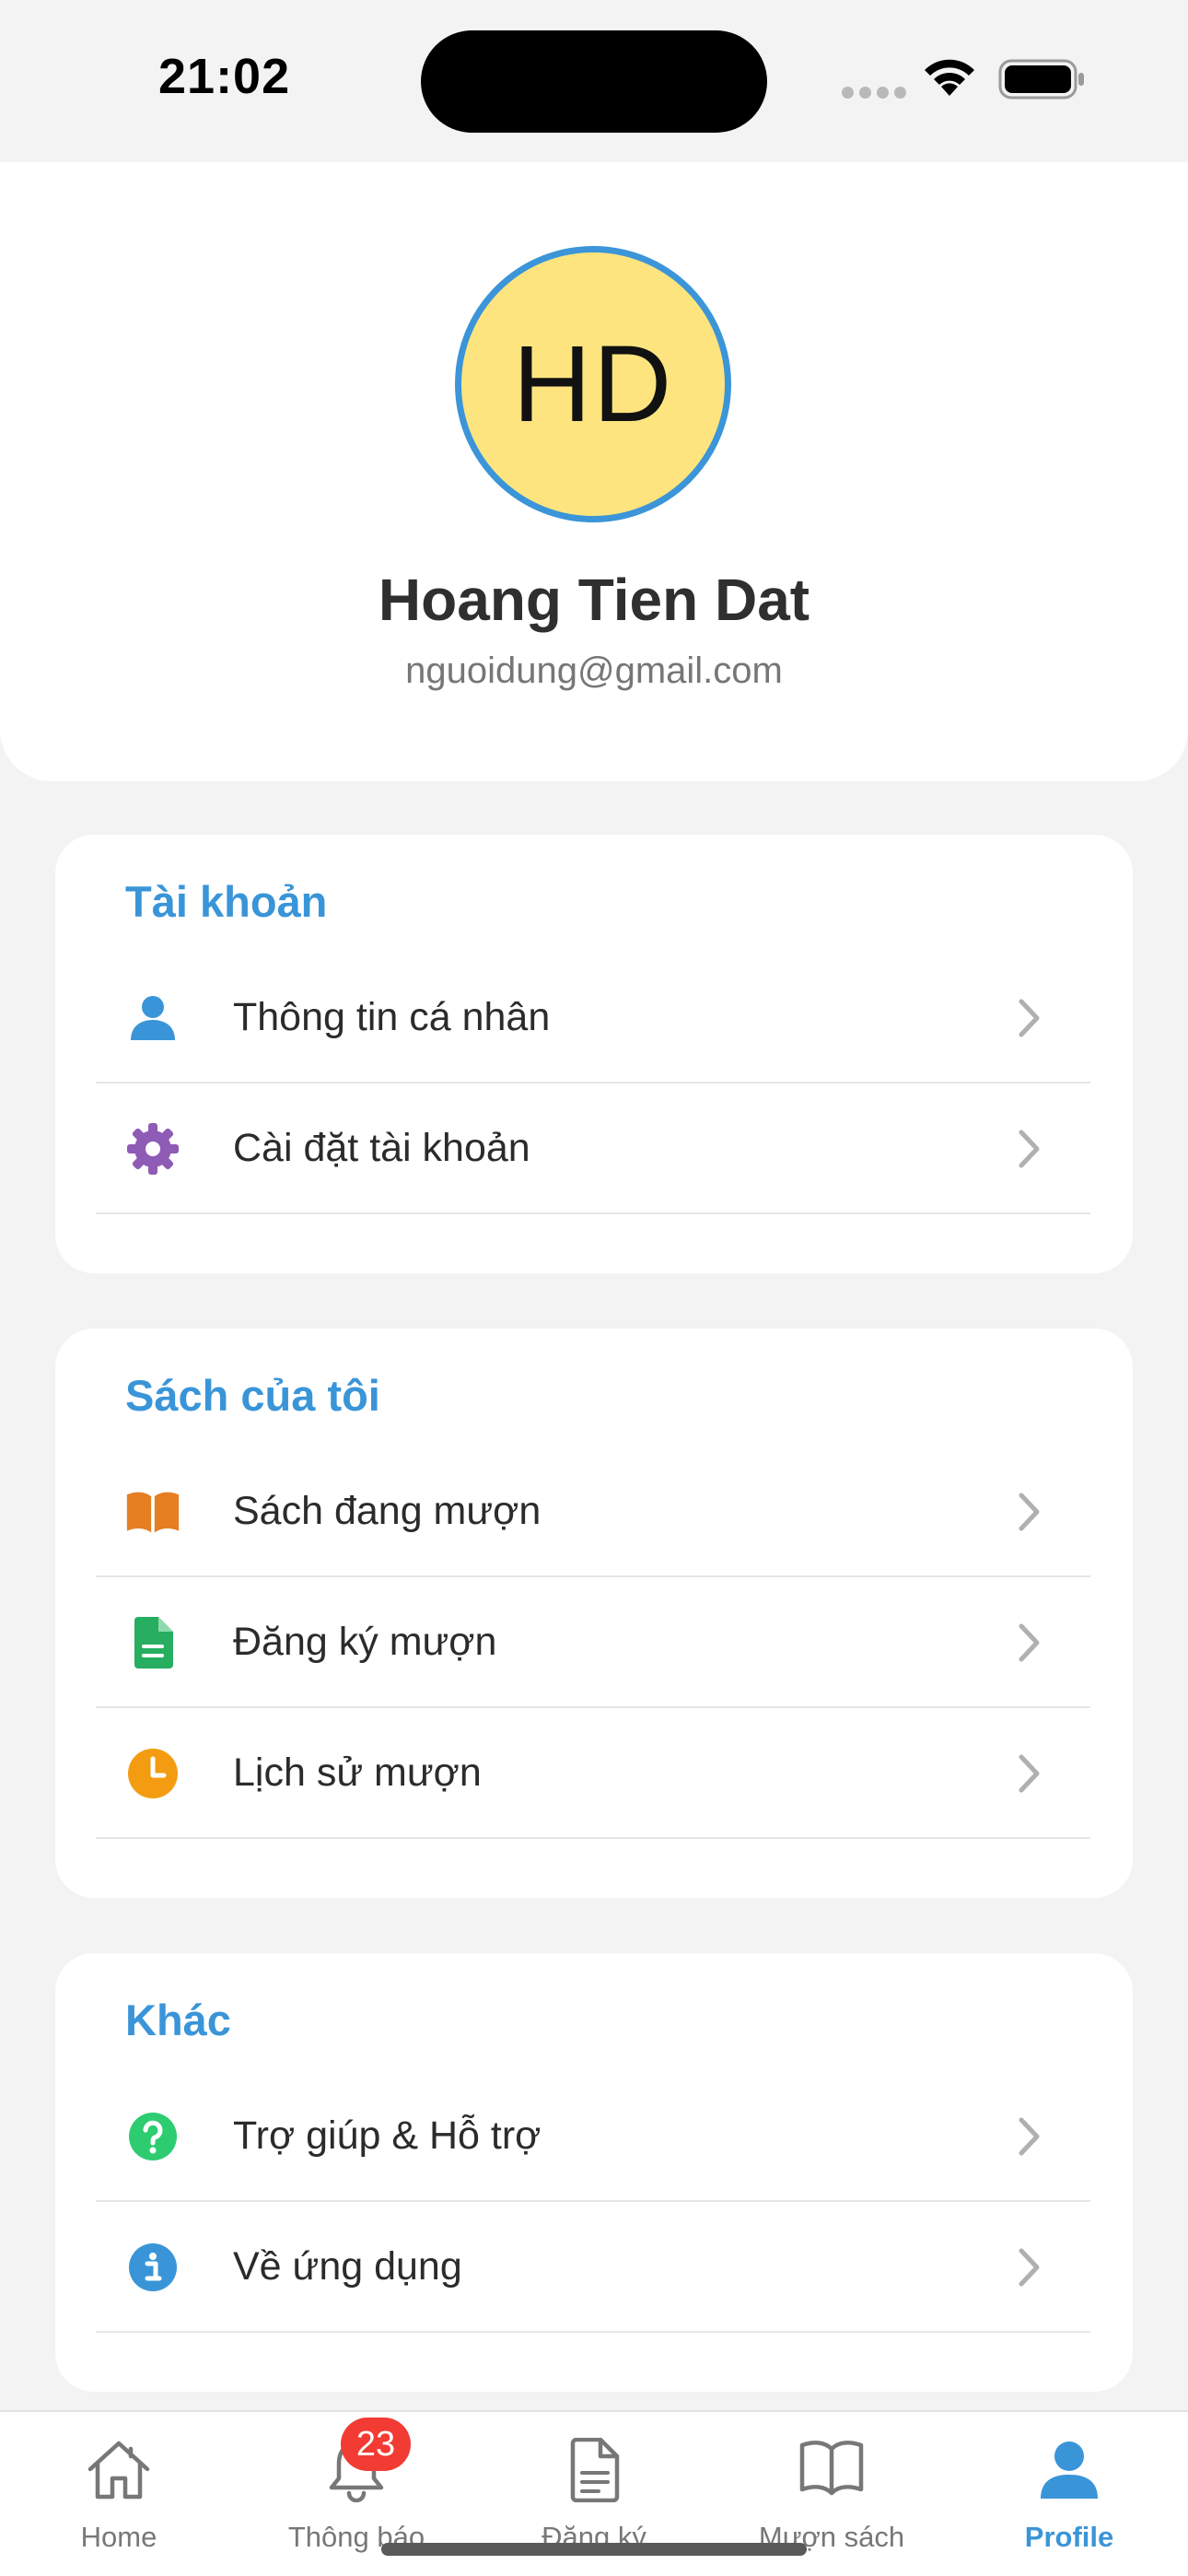 The image size is (1188, 2576). What do you see at coordinates (178, 2020) in the screenshot?
I see `section-title: Khác` at bounding box center [178, 2020].